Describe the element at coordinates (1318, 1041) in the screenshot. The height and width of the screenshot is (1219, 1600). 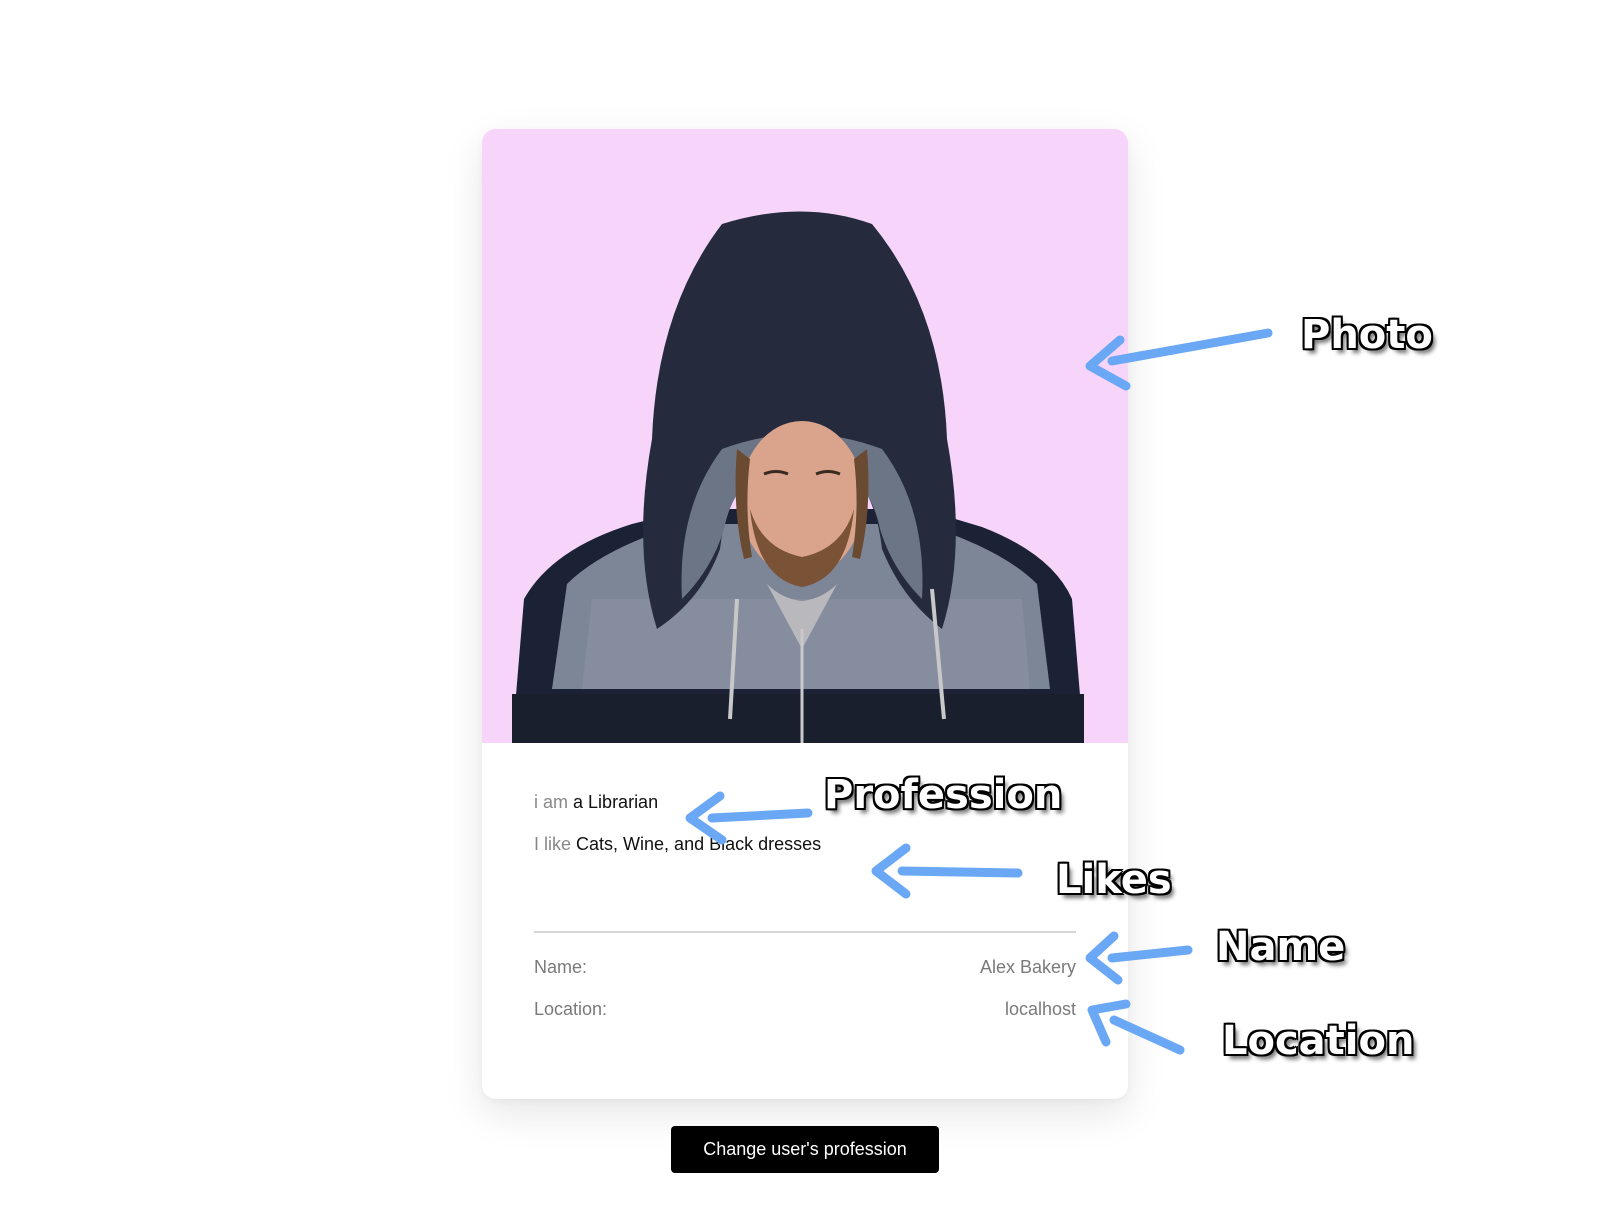
I see `location-callout: Location` at that location.